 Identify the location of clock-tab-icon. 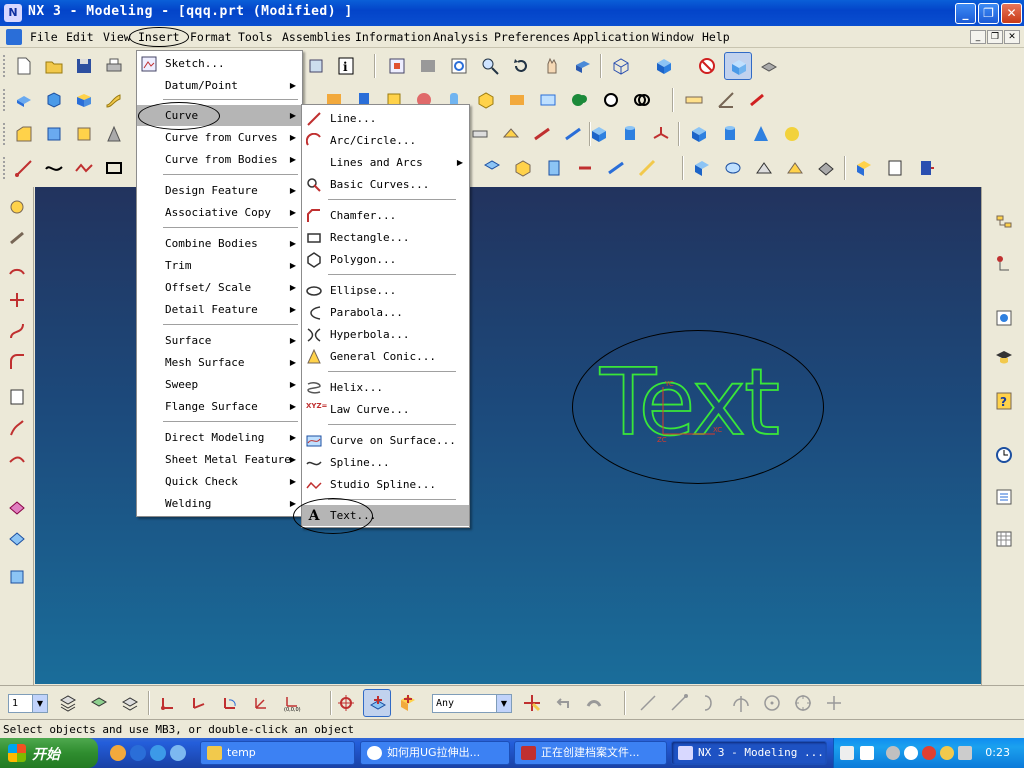
(1004, 455).